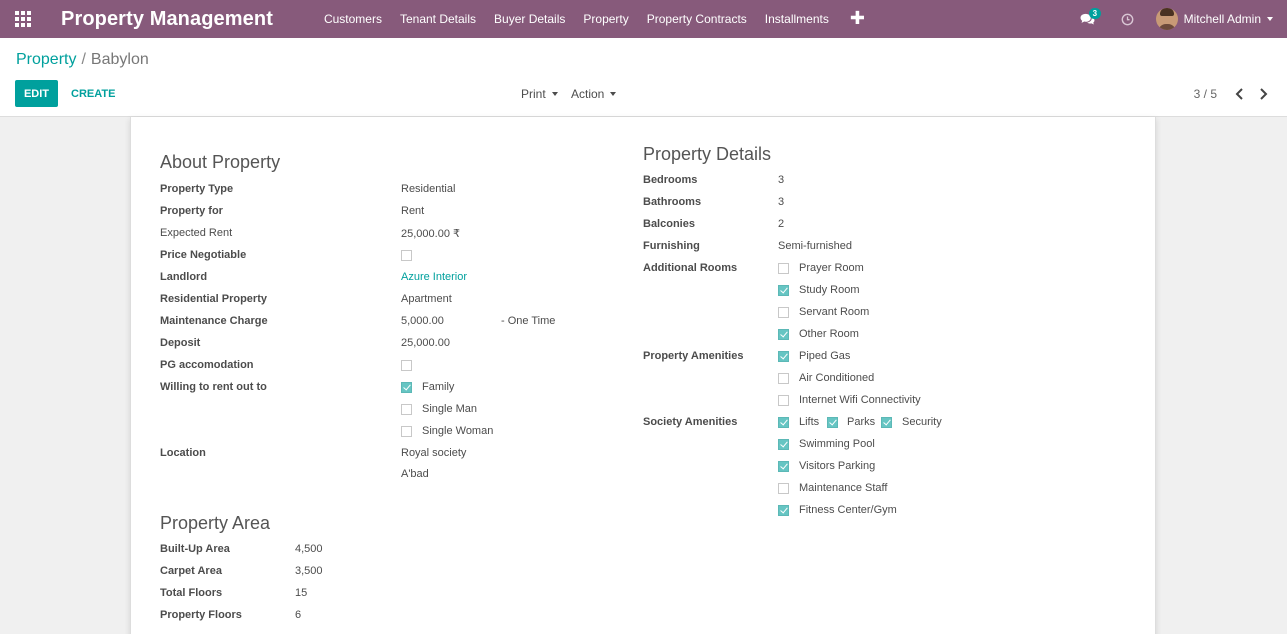  I want to click on swimming-pool-checkbox, so click(783, 444).